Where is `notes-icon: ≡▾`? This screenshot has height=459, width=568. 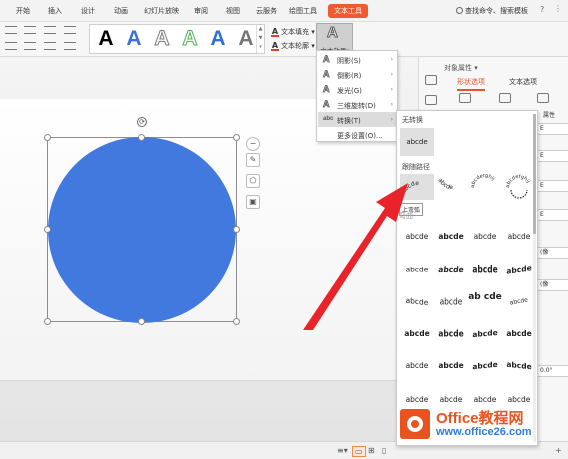
notes-icon: ≡▾ is located at coordinates (342, 450).